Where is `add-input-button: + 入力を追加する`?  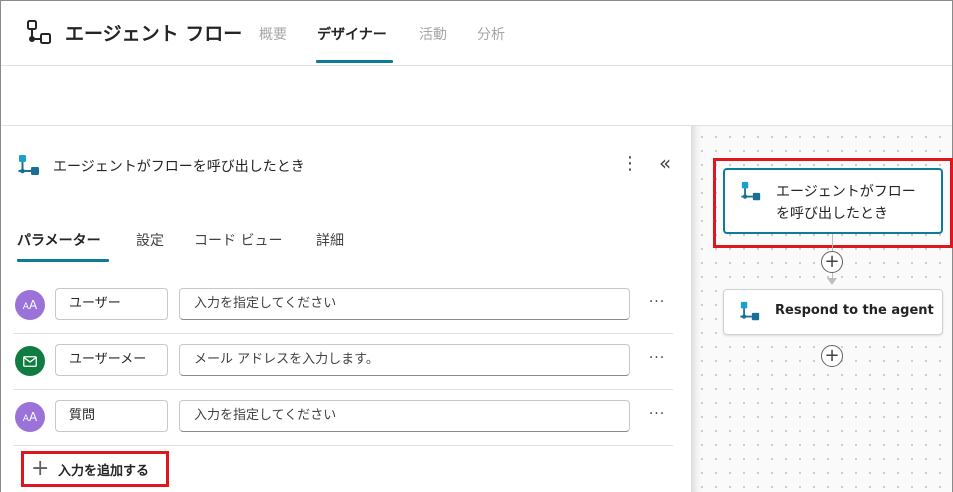 add-input-button: + 入力を追加する is located at coordinates (95, 469).